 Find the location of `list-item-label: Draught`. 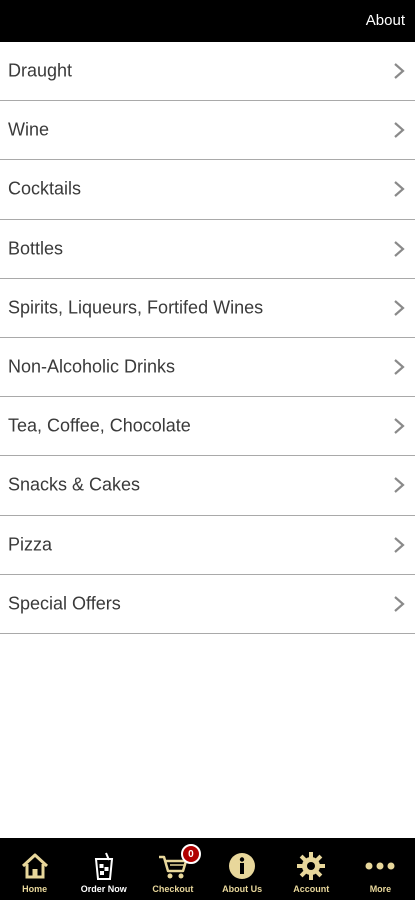

list-item-label: Draught is located at coordinates (40, 70).